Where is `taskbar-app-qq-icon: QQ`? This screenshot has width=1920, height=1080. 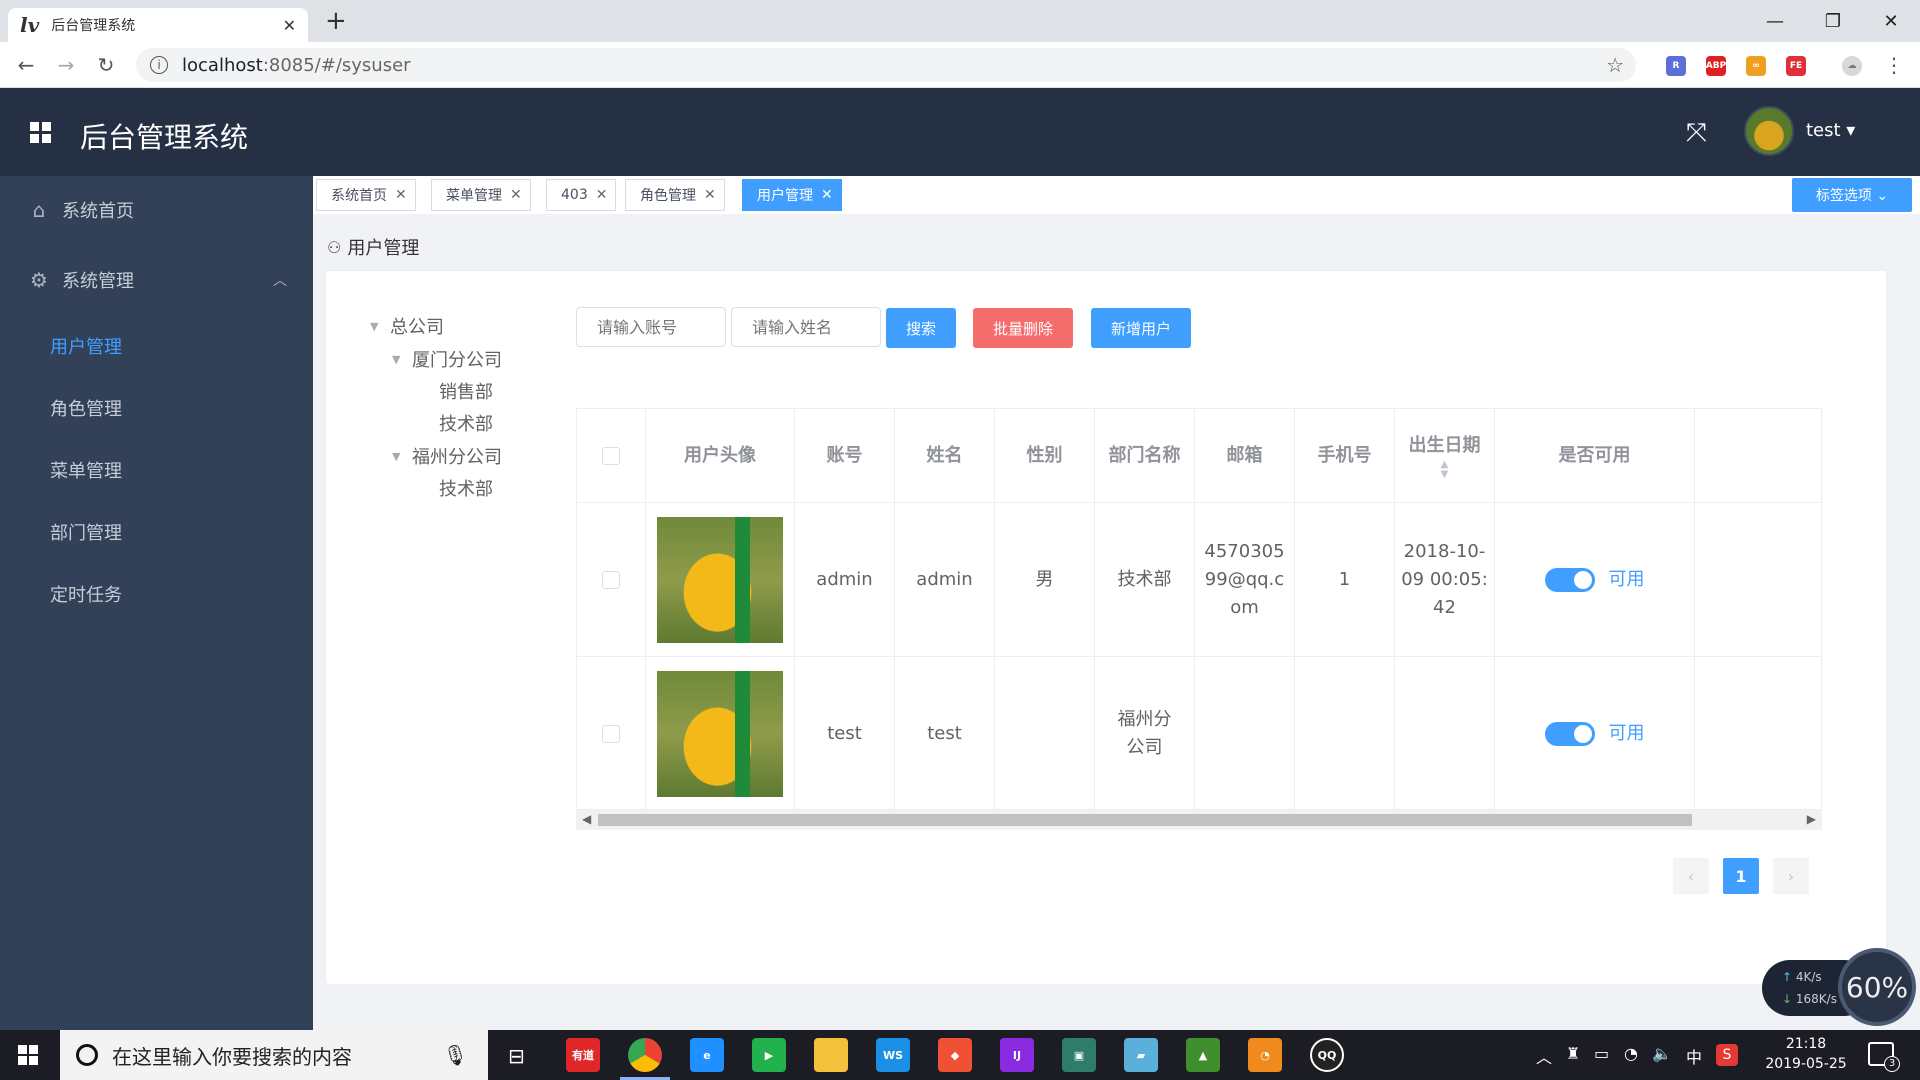 taskbar-app-qq-icon: QQ is located at coordinates (1327, 1055).